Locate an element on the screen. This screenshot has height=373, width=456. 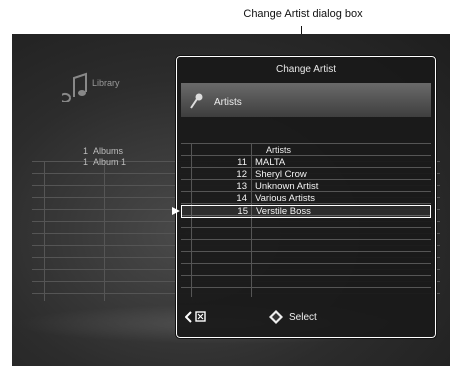
list-item: 1 Albums is located at coordinates (103, 151).